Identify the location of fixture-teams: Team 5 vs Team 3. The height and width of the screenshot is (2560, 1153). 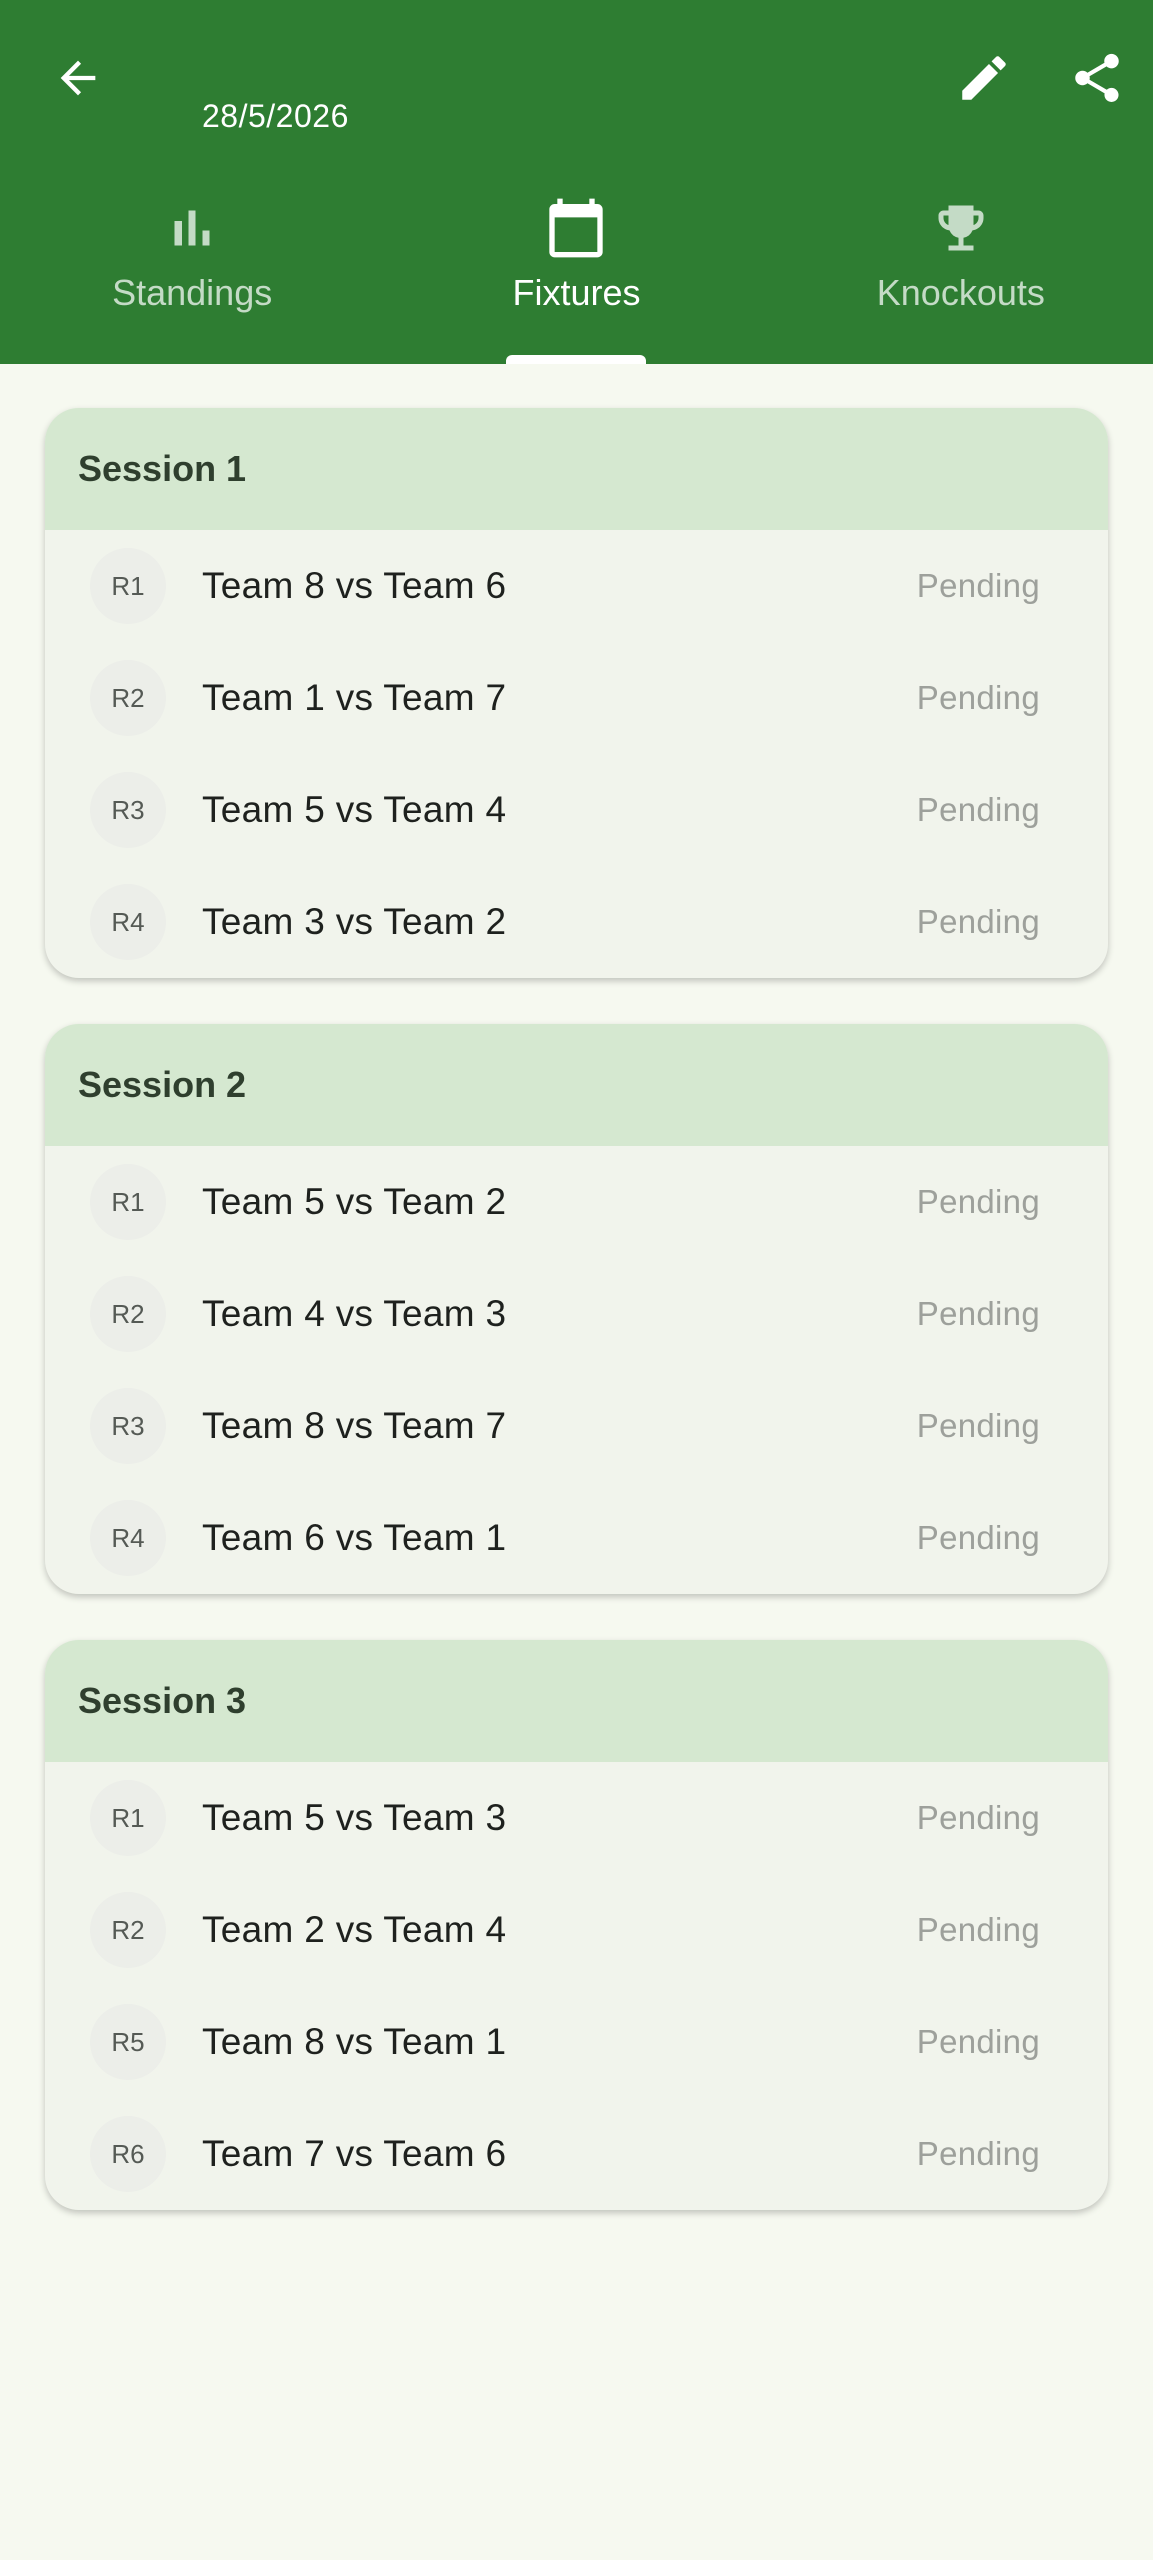
(354, 1817).